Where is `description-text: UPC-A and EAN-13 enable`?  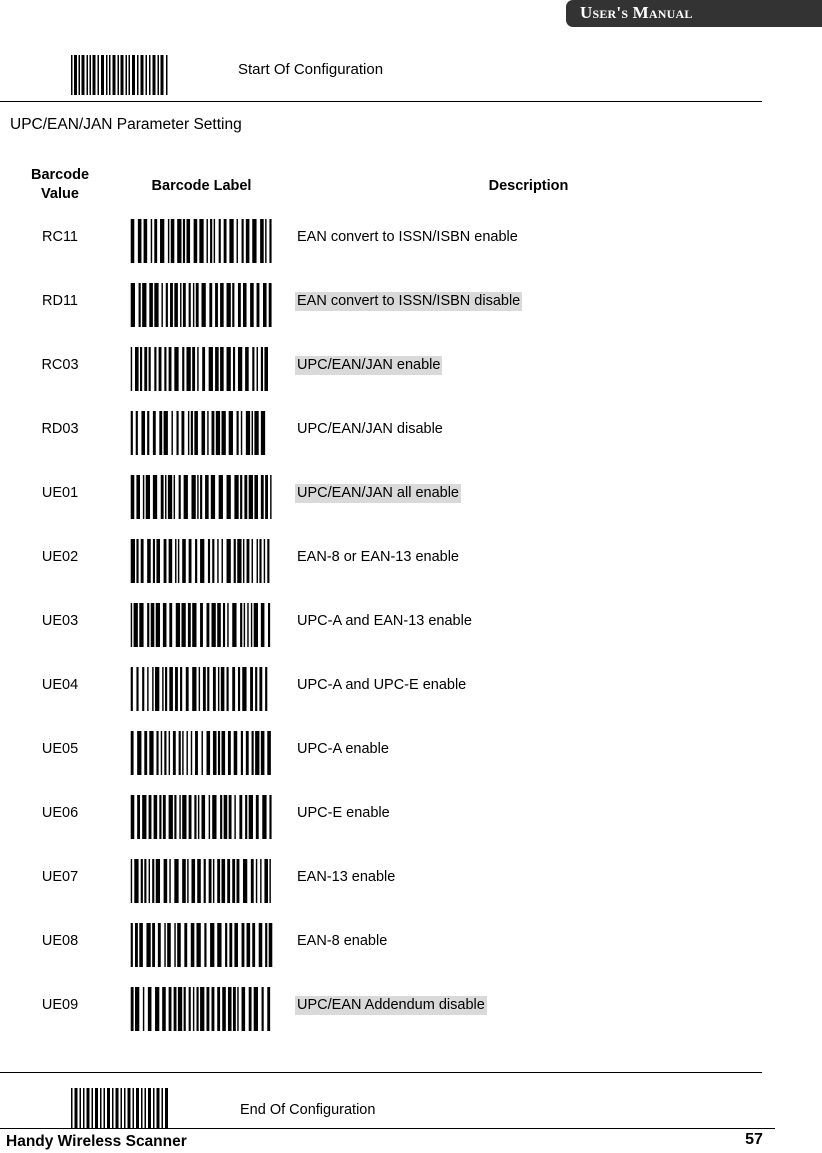 description-text: UPC-A and EAN-13 enable is located at coordinates (384, 621).